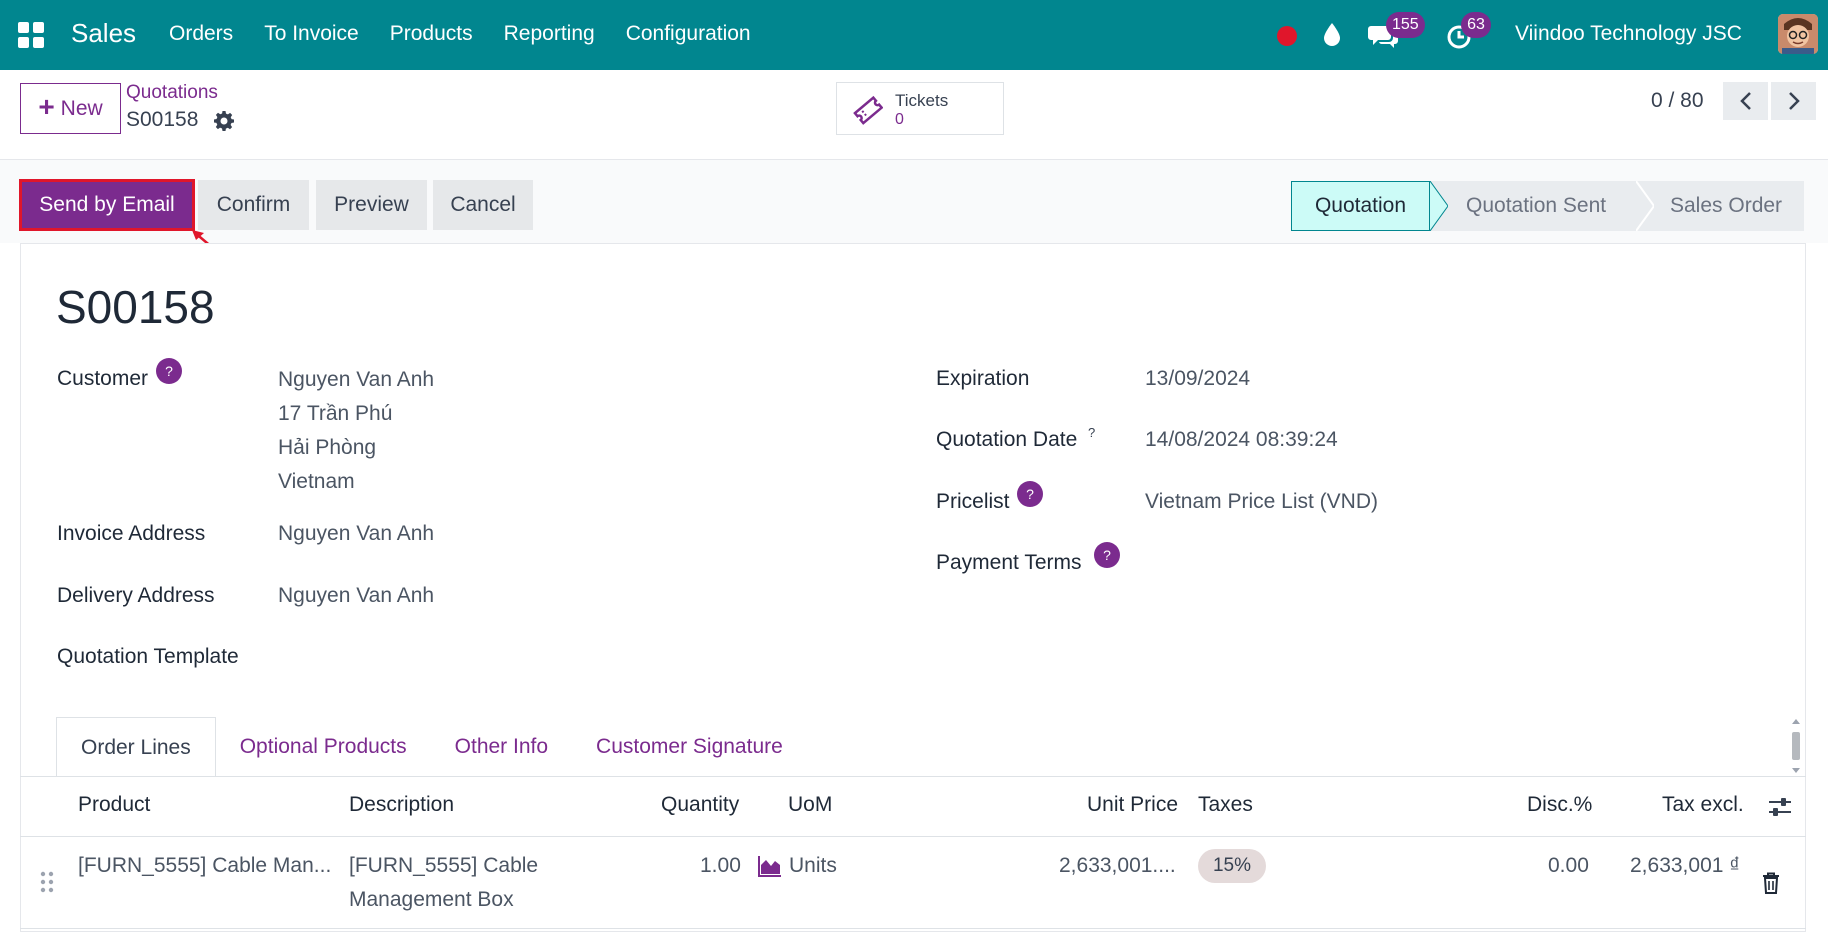 The width and height of the screenshot is (1828, 932). What do you see at coordinates (1261, 502) in the screenshot?
I see `pricelist-field: Vietnam Price List (VND)` at bounding box center [1261, 502].